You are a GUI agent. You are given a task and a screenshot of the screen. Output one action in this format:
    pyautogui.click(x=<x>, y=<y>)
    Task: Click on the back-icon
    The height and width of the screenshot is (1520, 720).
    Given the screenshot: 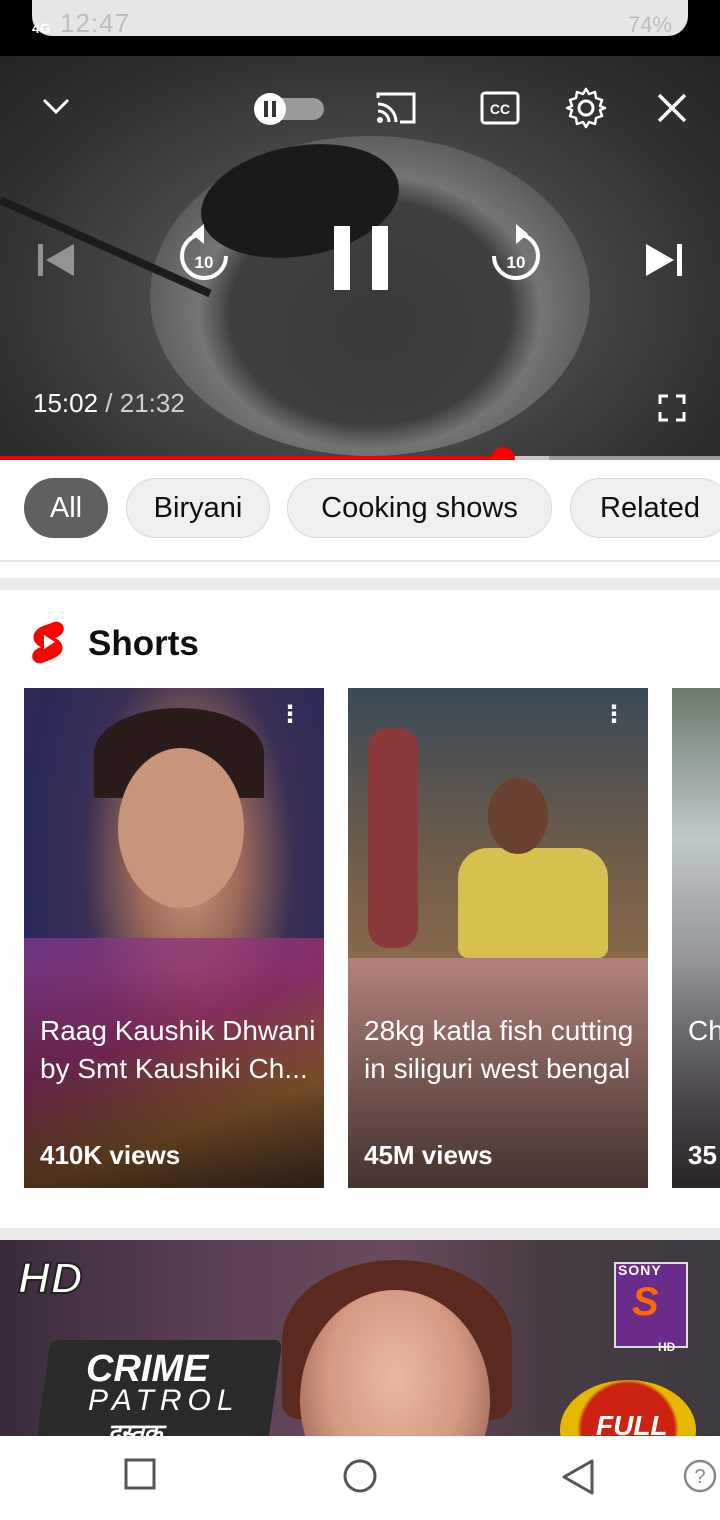 What is the action you would take?
    pyautogui.click(x=578, y=1479)
    